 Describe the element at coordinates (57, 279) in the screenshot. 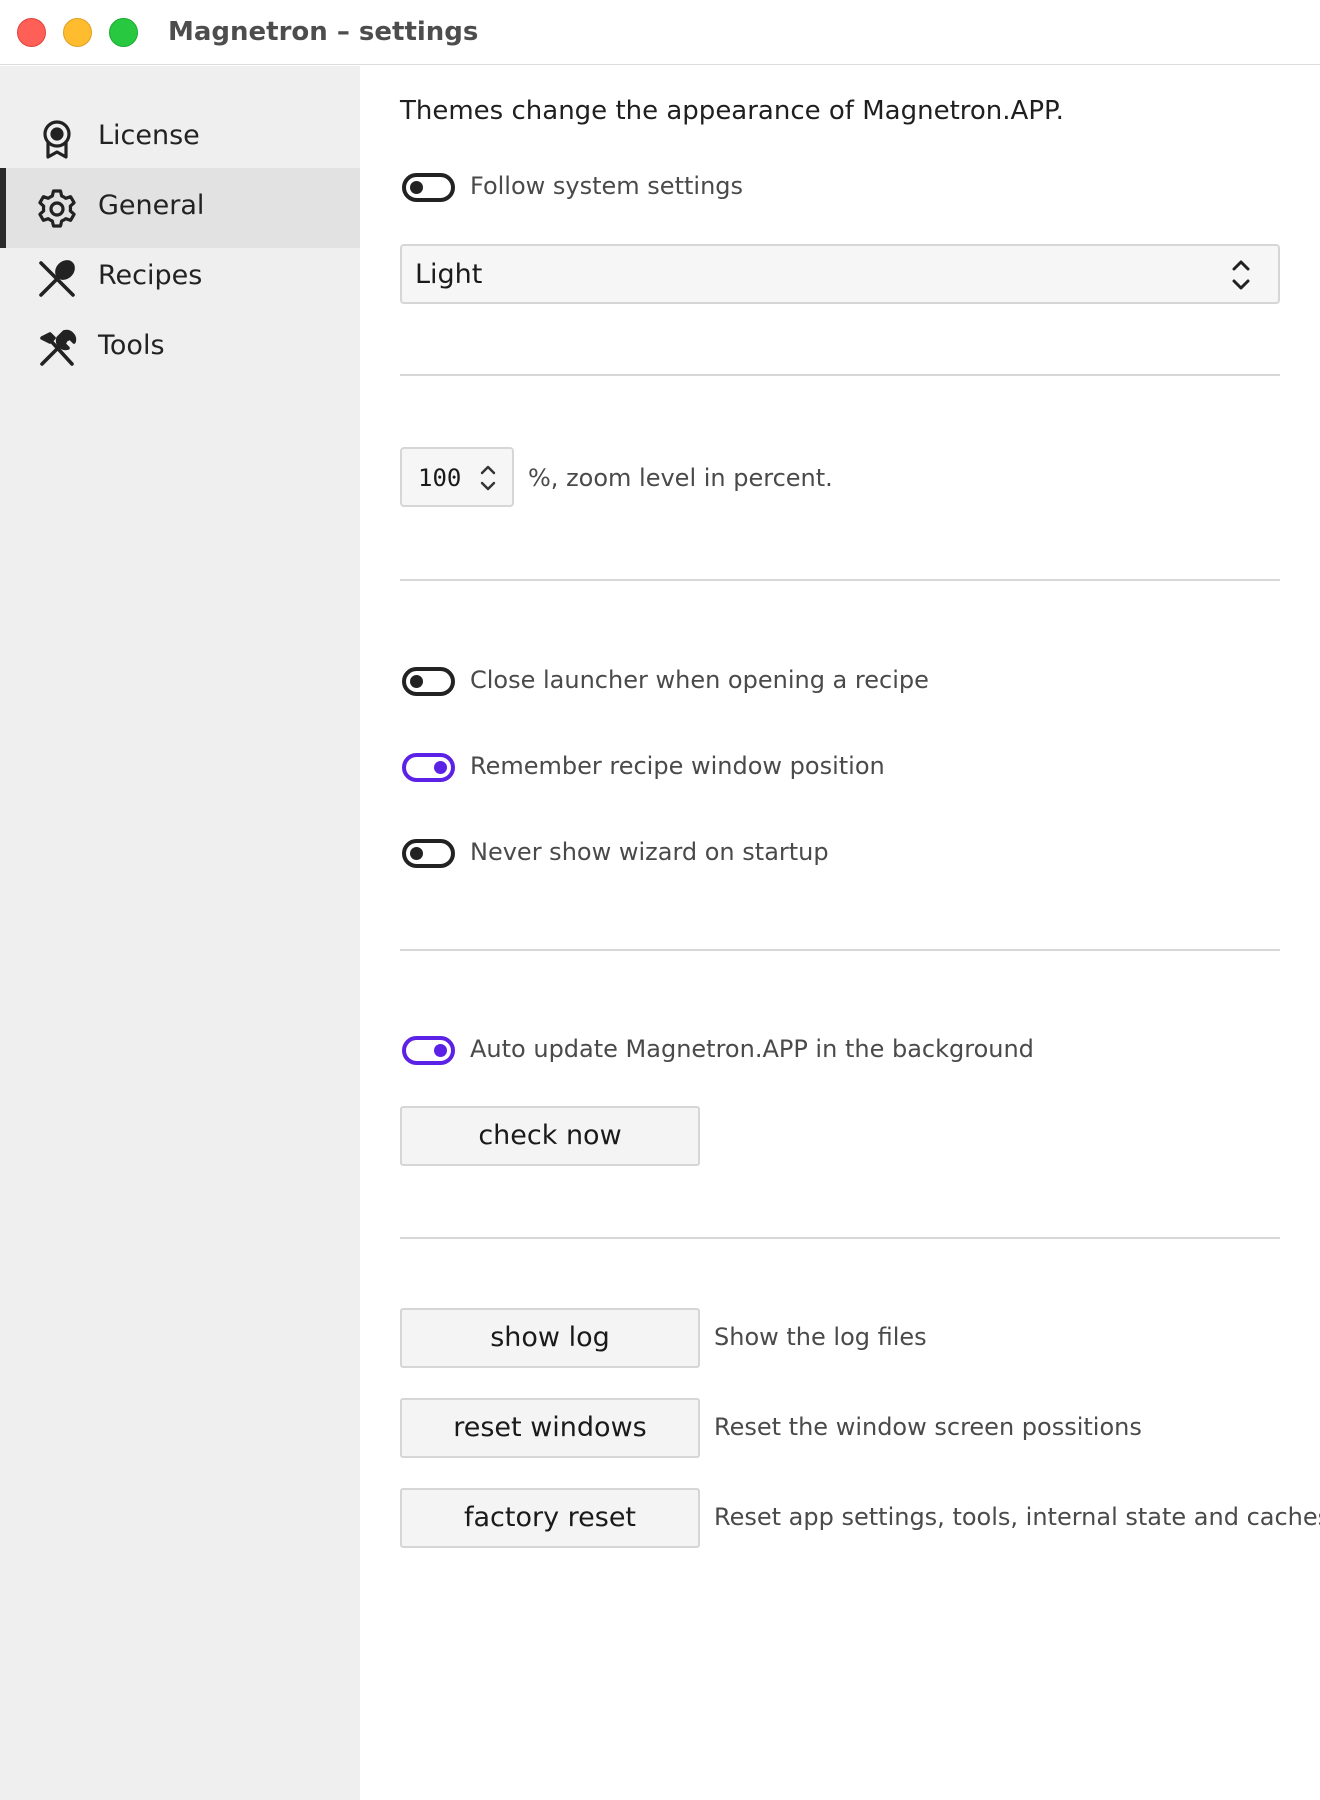

I see `utensils-icon` at that location.